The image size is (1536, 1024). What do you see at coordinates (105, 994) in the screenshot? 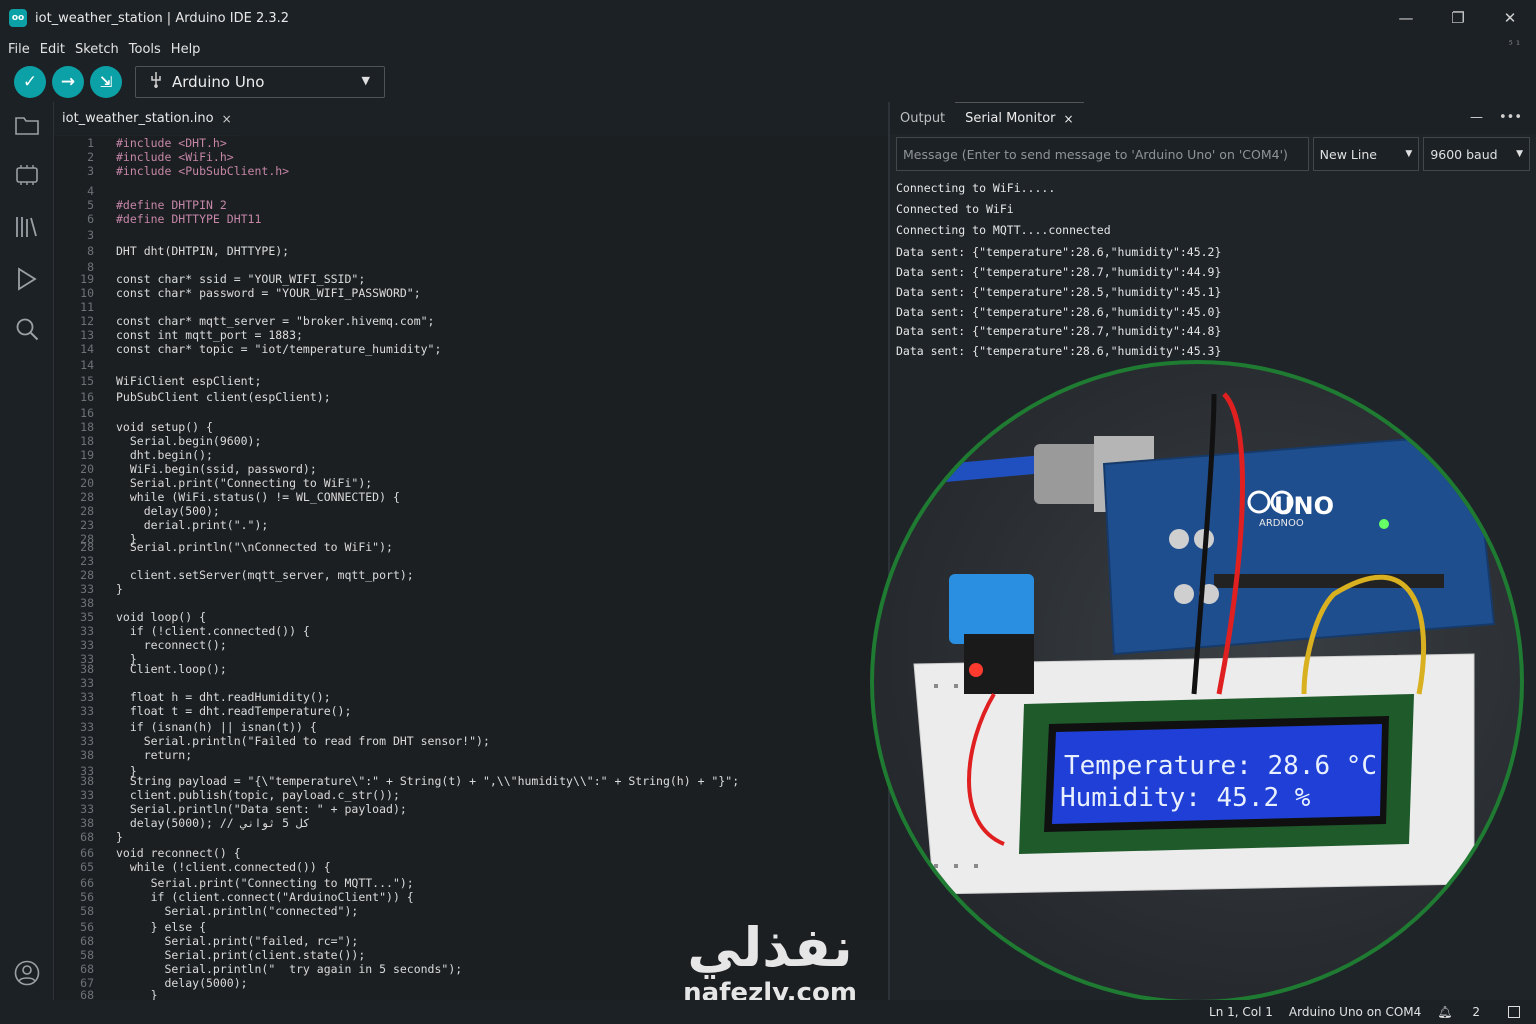
I see `code-line: 68 }` at bounding box center [105, 994].